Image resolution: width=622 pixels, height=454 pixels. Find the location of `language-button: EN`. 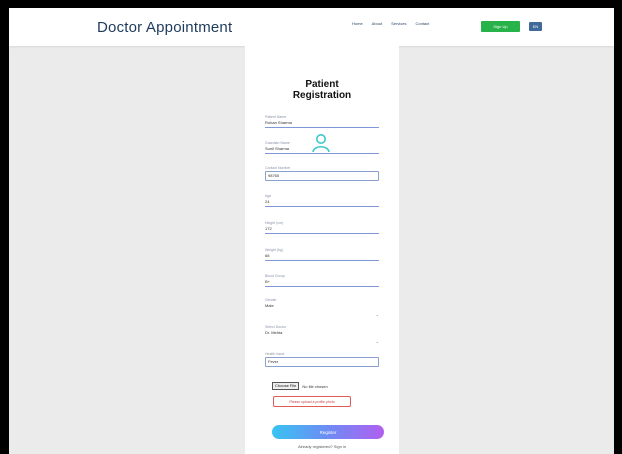

language-button: EN is located at coordinates (535, 26).